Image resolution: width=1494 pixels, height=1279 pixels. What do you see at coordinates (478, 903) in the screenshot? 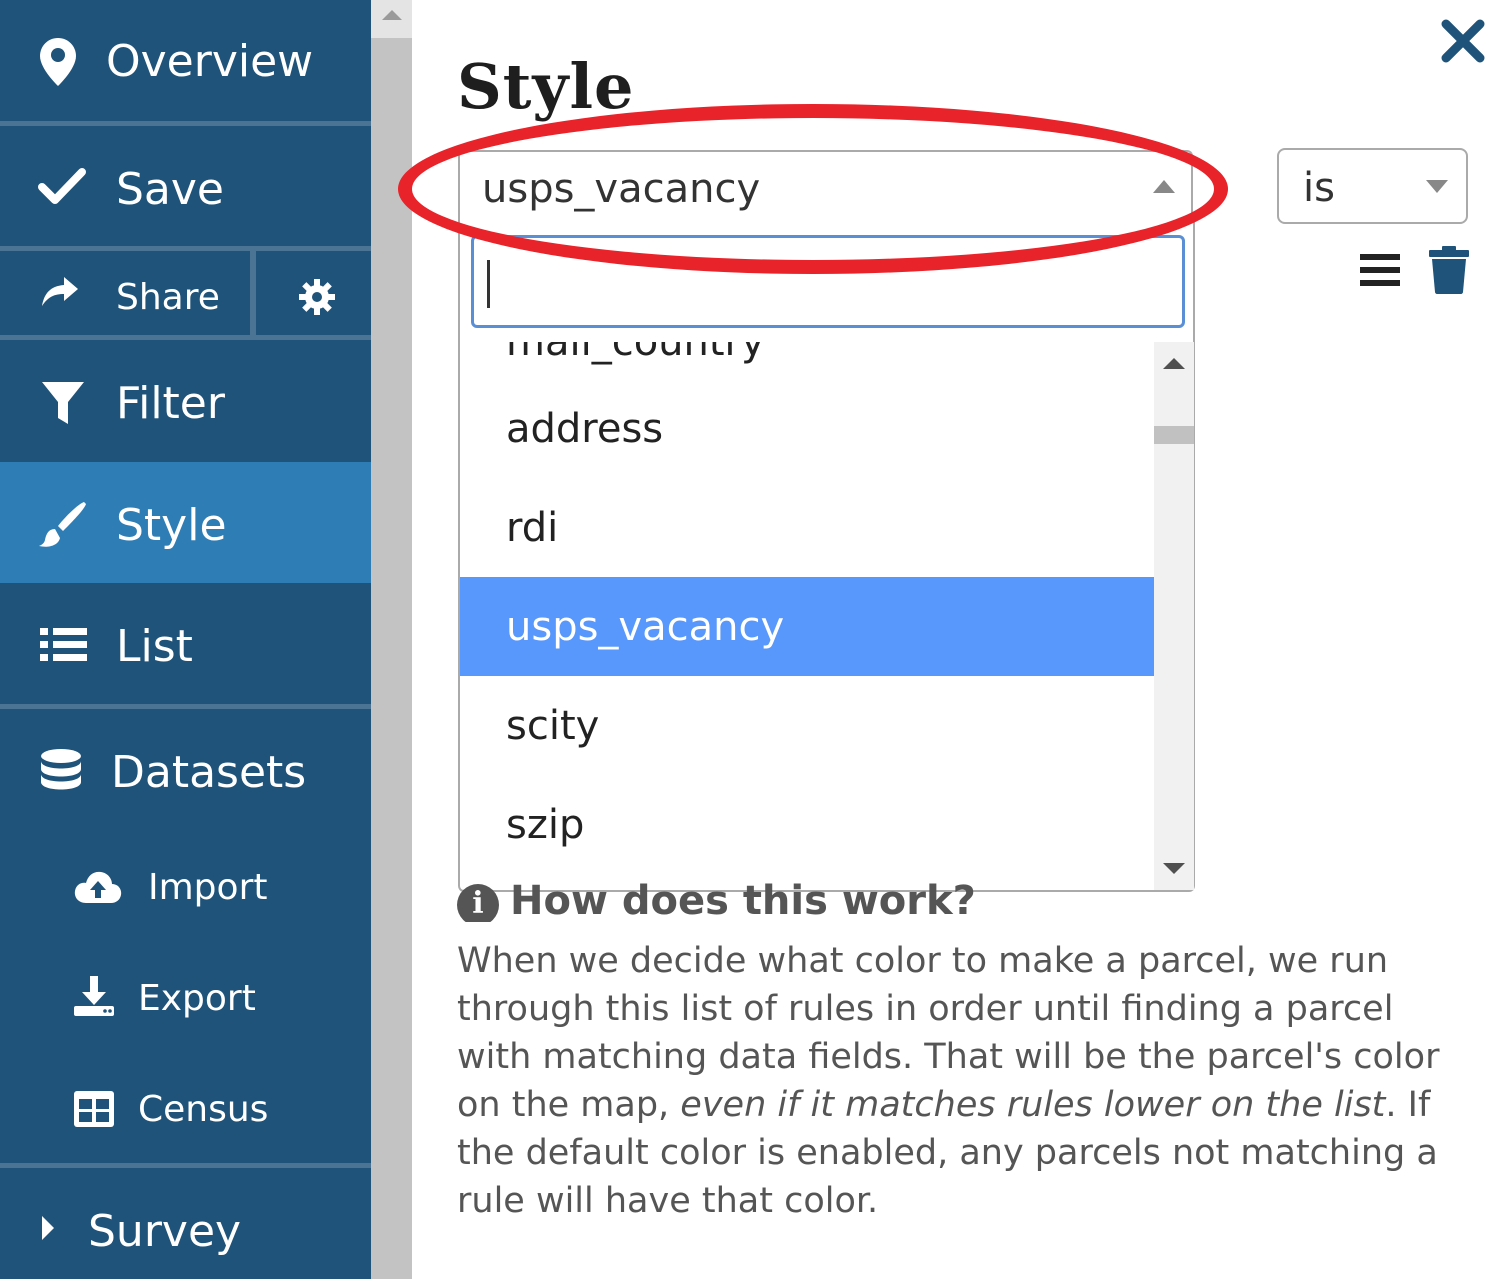
I see `info-icon: i` at bounding box center [478, 903].